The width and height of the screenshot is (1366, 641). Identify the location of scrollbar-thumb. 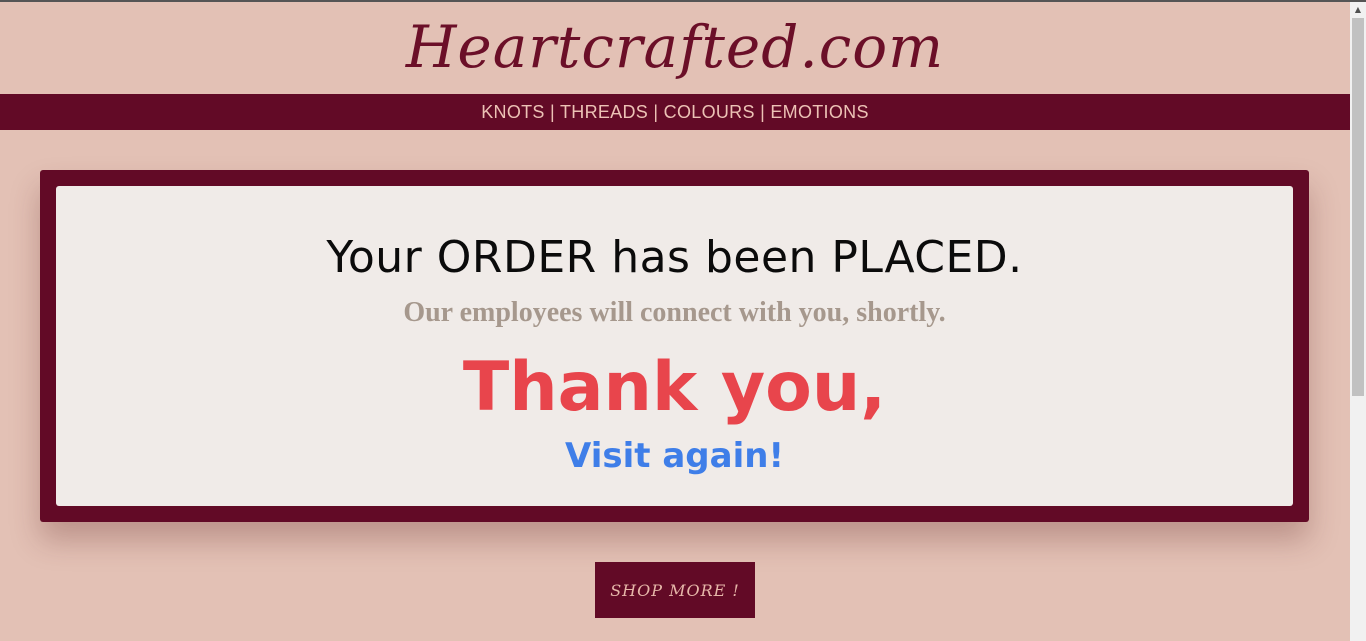
(1358, 207).